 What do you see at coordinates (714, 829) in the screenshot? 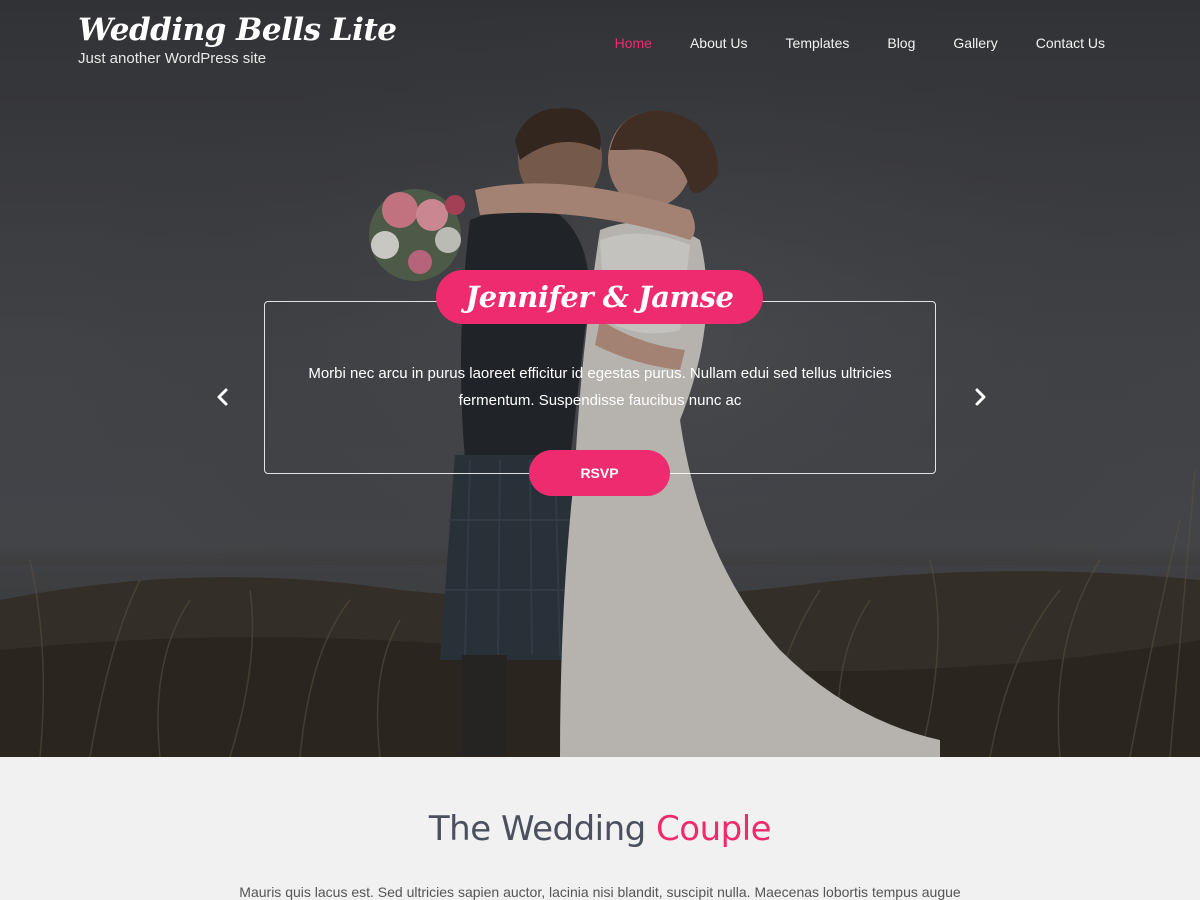
I see `section-heading-accent: Couple` at bounding box center [714, 829].